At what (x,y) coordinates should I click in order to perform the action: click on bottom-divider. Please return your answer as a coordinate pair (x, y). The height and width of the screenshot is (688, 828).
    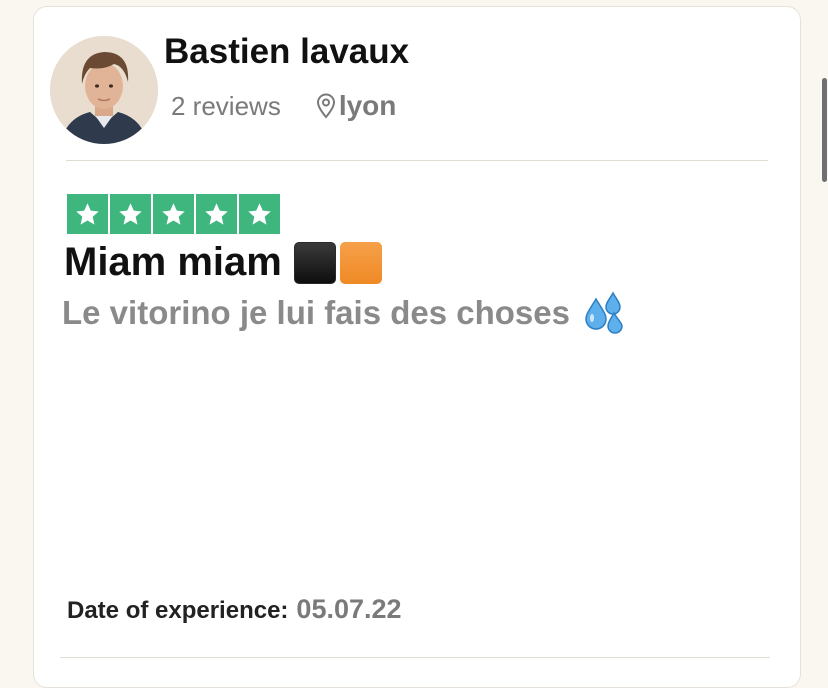
    Looking at the image, I should click on (415, 657).